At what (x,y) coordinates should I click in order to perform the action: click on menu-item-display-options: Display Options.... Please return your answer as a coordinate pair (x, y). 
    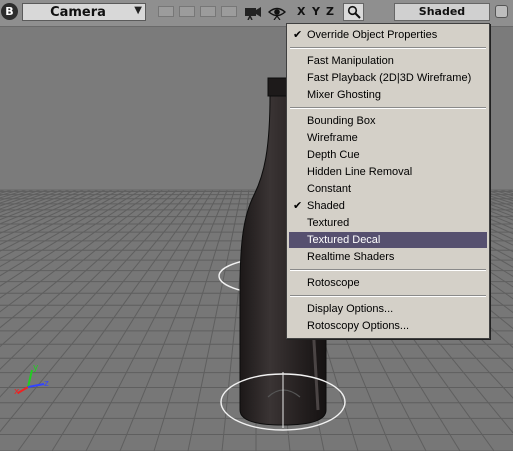
    Looking at the image, I should click on (388, 309).